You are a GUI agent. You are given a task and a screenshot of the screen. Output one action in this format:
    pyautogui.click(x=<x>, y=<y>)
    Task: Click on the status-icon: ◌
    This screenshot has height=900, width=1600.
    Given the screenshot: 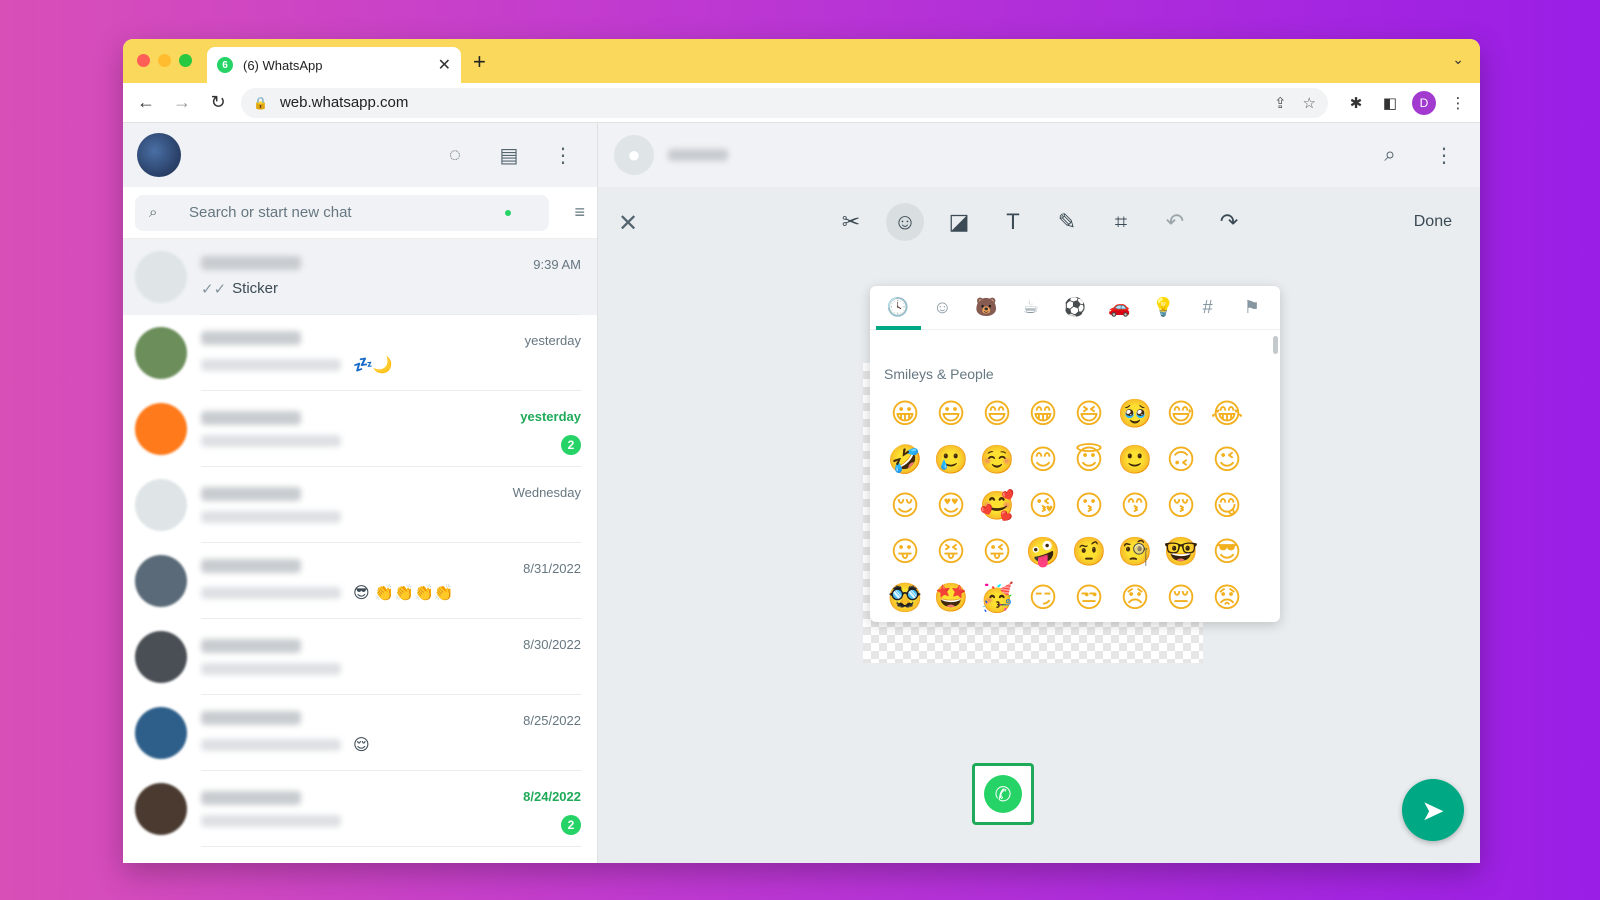 What is the action you would take?
    pyautogui.click(x=455, y=155)
    